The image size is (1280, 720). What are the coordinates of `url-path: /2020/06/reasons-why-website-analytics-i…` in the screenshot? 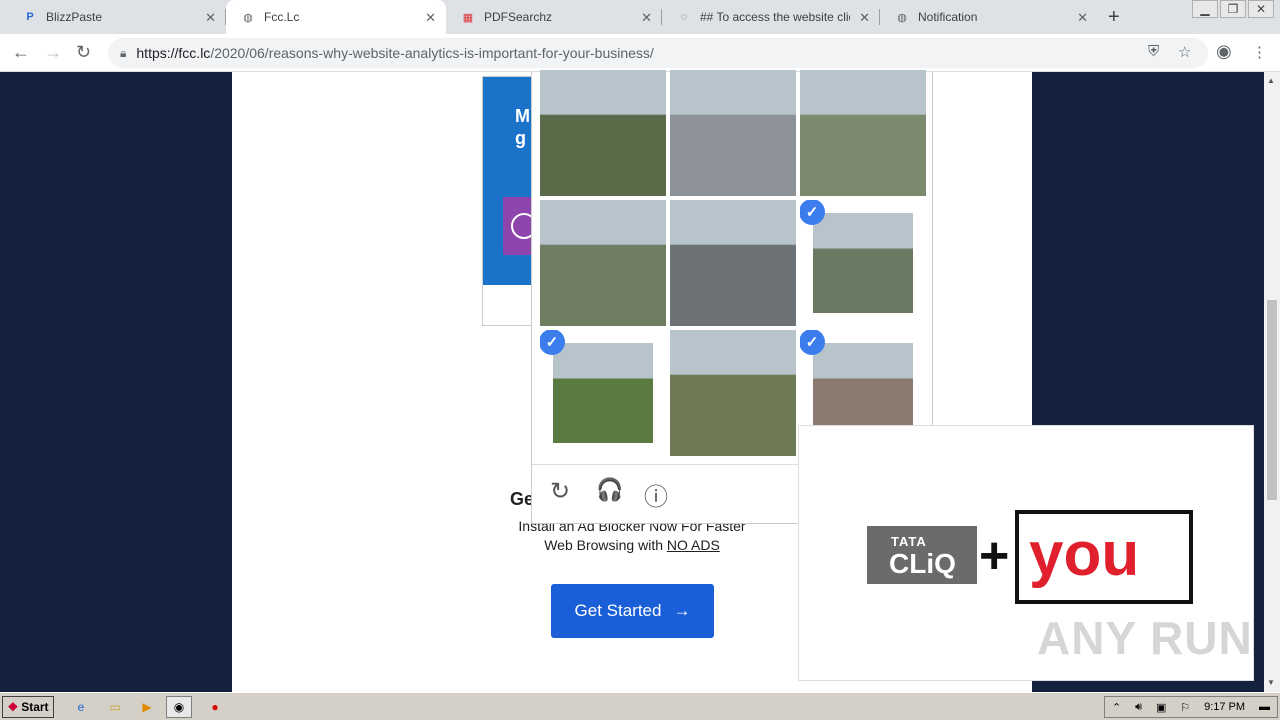 It's located at (432, 53).